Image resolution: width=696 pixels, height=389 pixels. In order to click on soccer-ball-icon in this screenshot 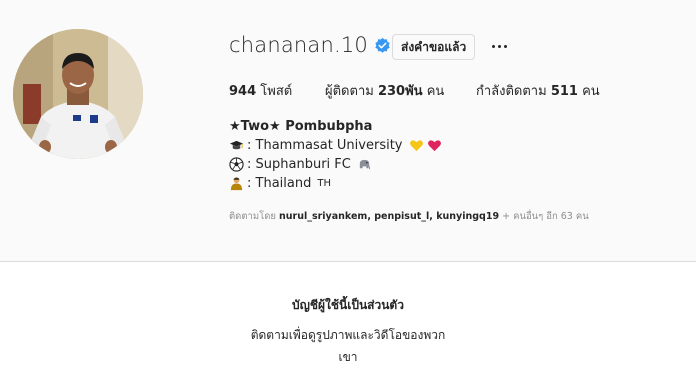, I will do `click(236, 164)`.